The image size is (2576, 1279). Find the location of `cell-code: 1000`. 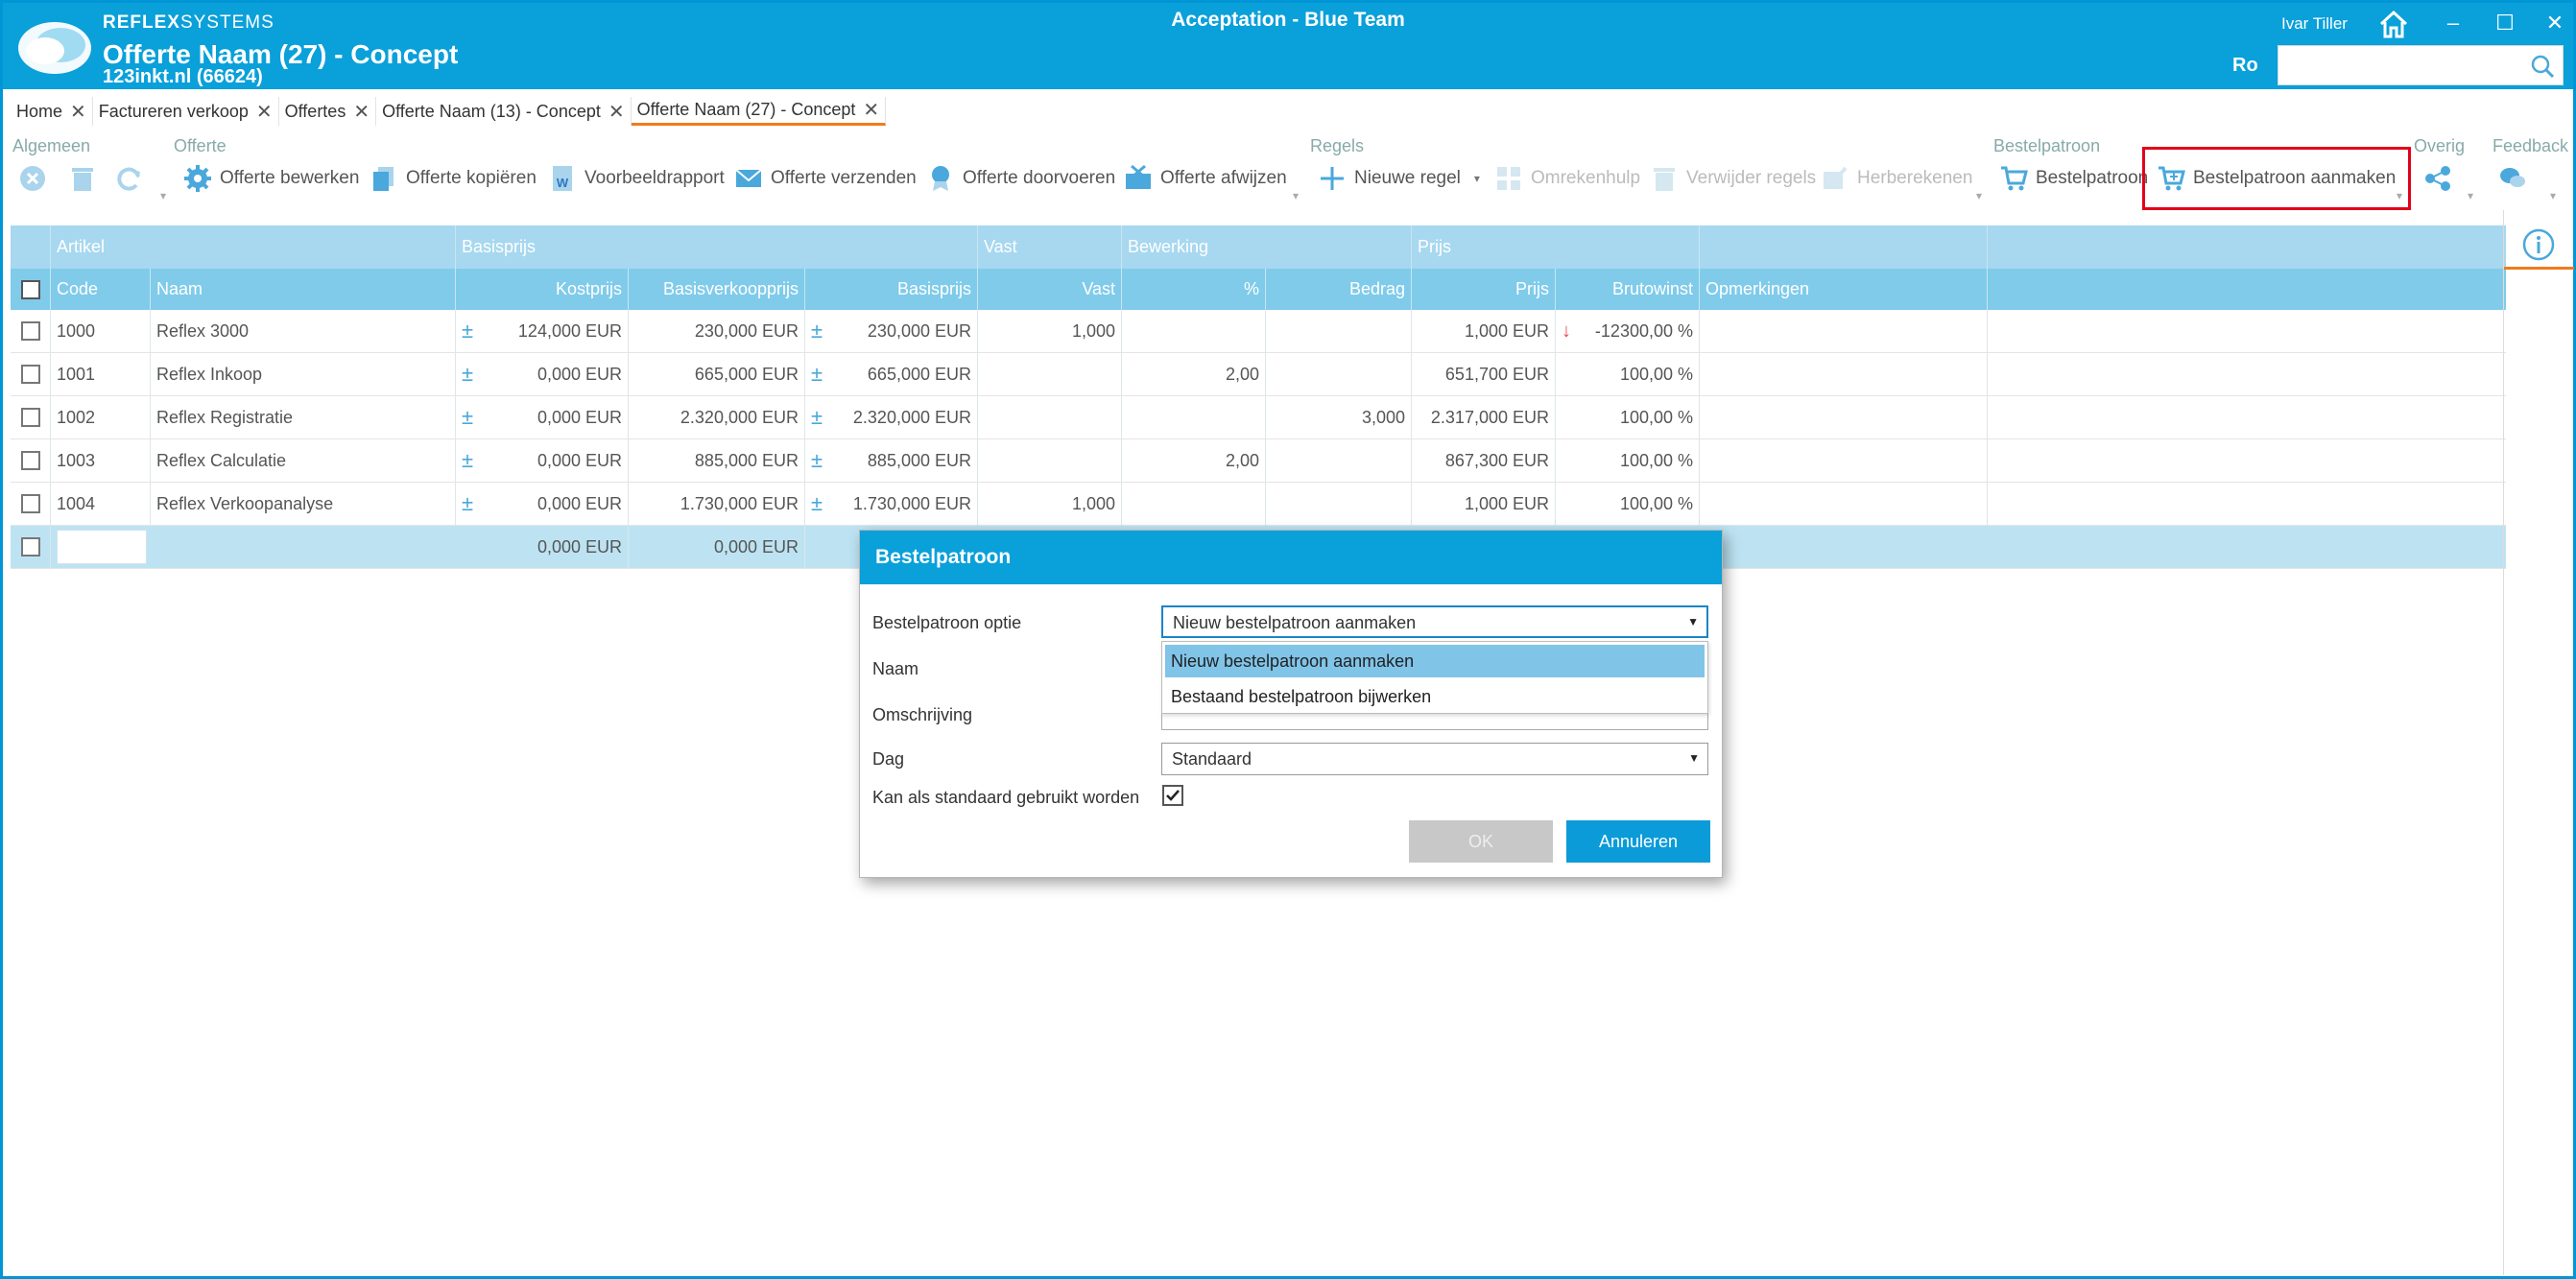

cell-code: 1000 is located at coordinates (101, 331).